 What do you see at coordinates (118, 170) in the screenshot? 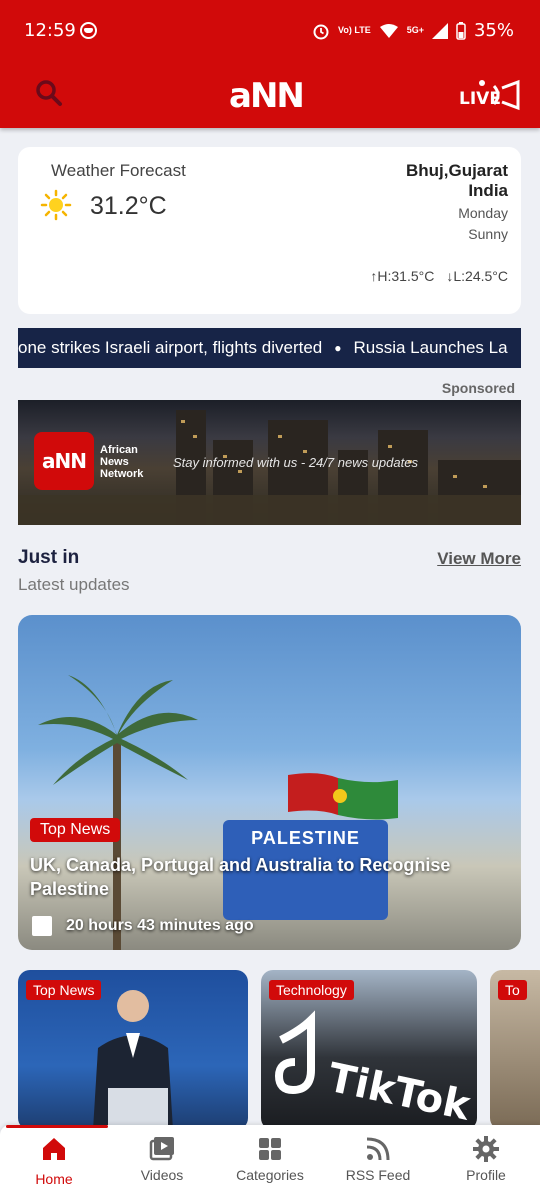
I see `weather-title: Weather Forecast` at bounding box center [118, 170].